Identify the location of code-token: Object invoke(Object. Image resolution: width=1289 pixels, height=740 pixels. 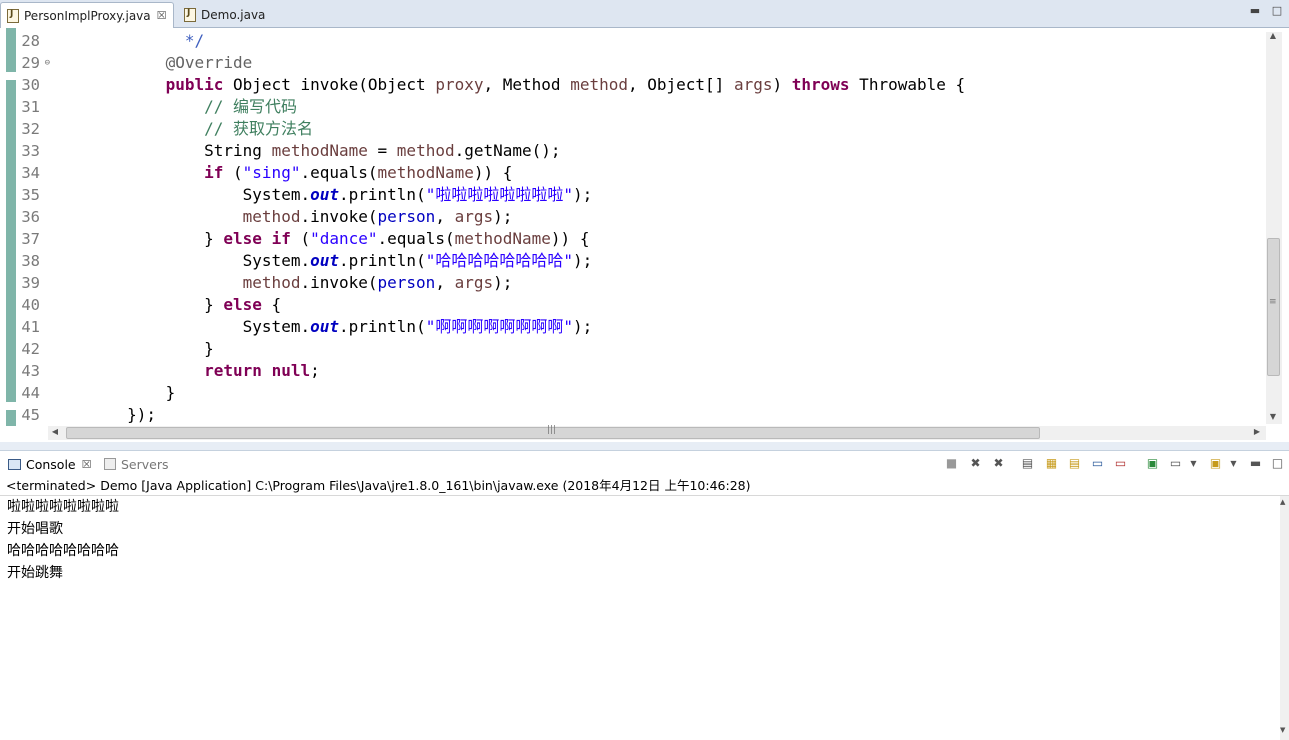
(329, 84).